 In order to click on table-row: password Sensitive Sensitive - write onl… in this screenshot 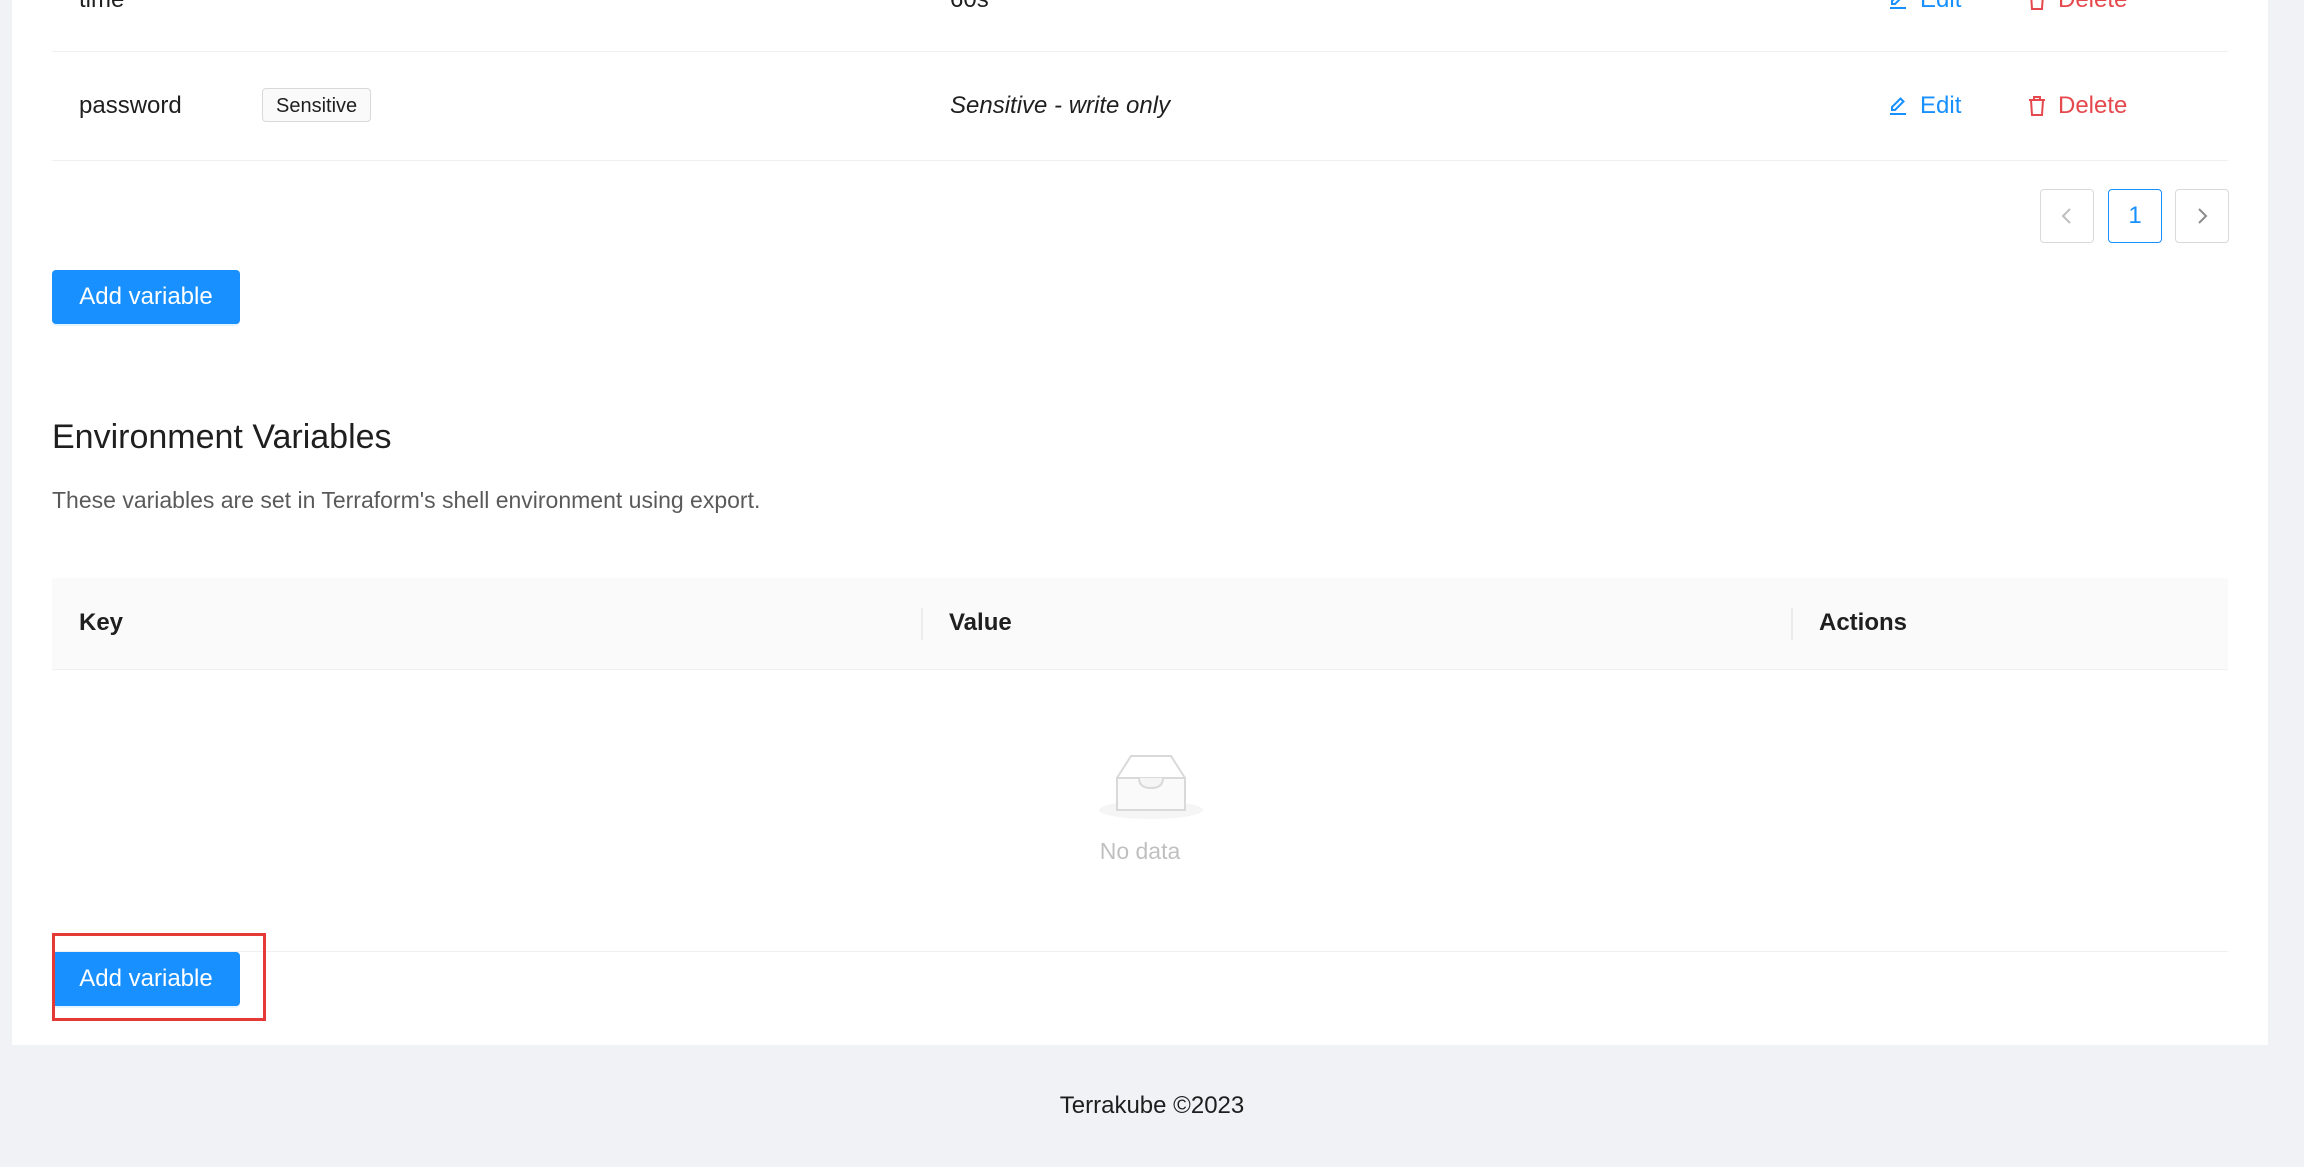, I will do `click(1140, 106)`.